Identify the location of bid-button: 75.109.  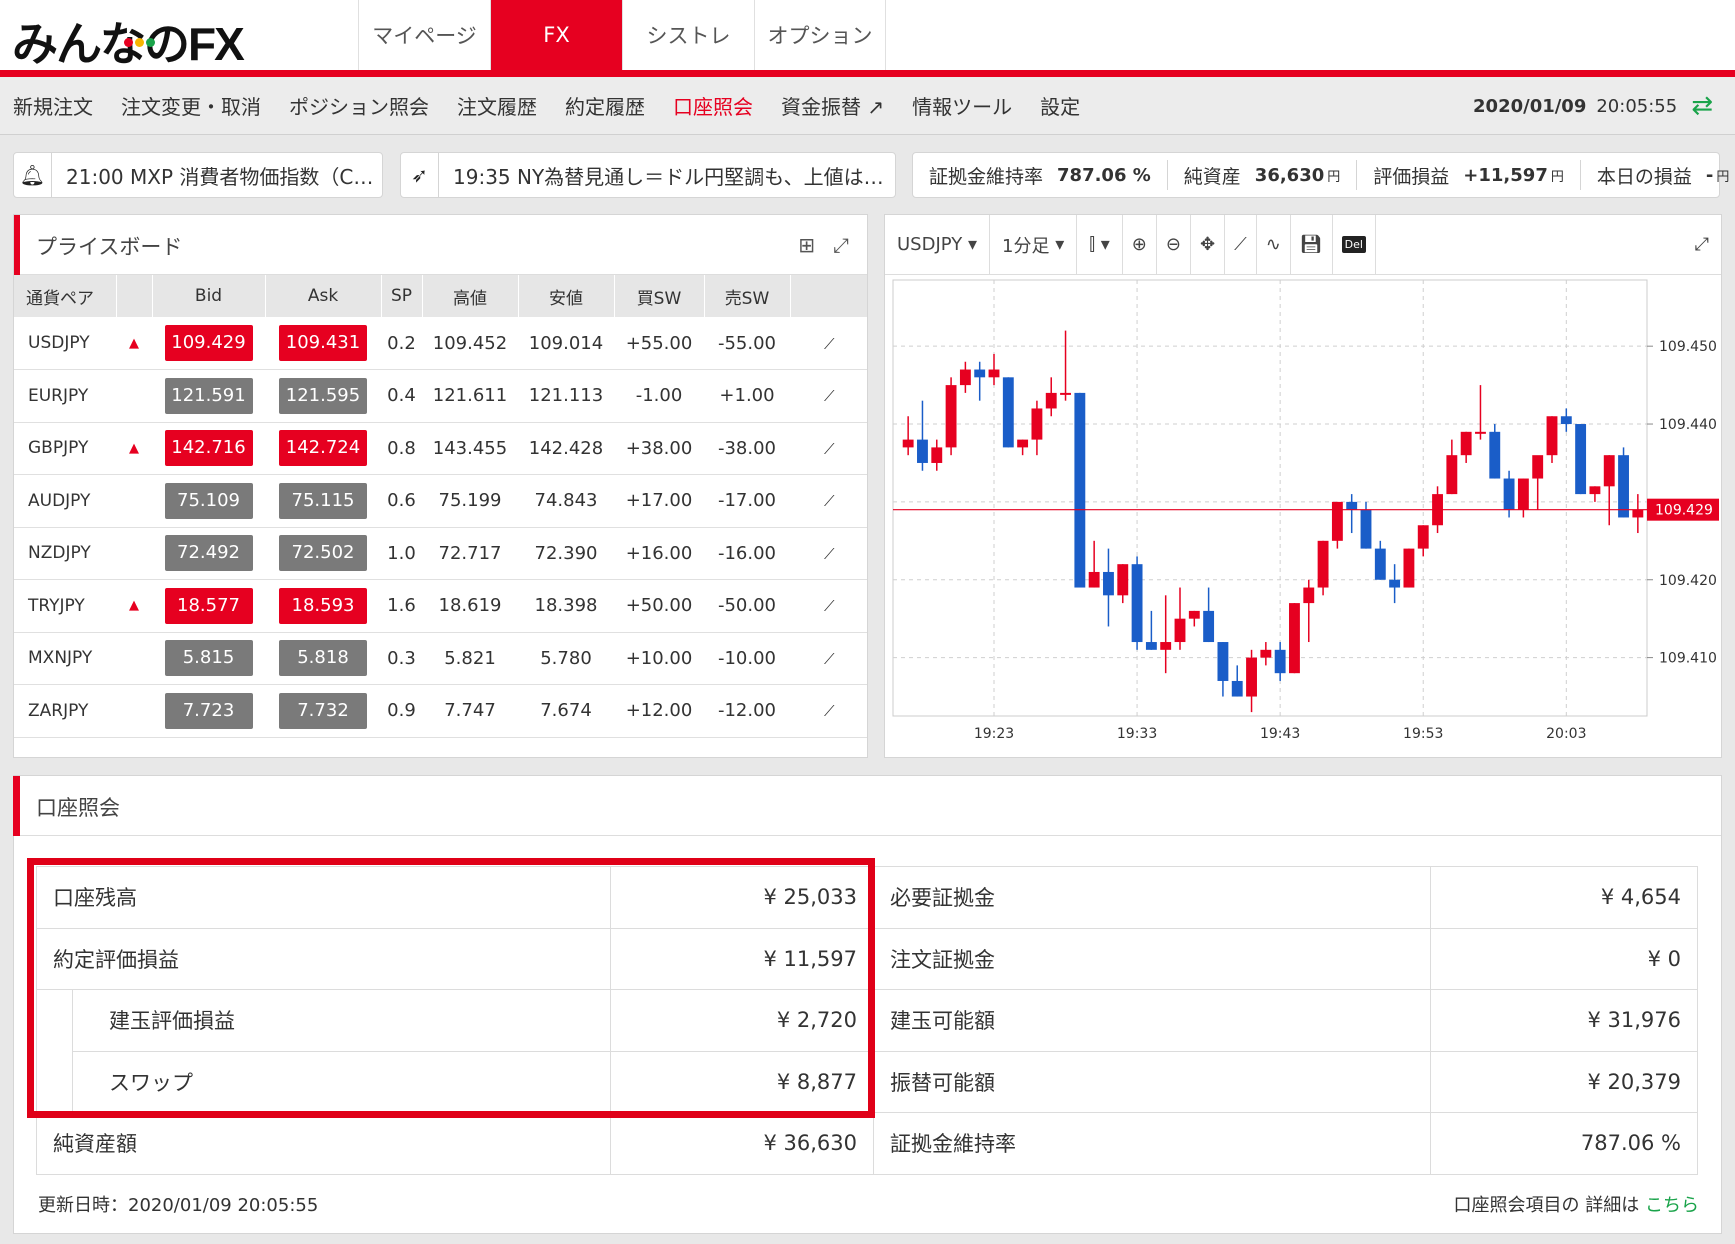
(208, 500).